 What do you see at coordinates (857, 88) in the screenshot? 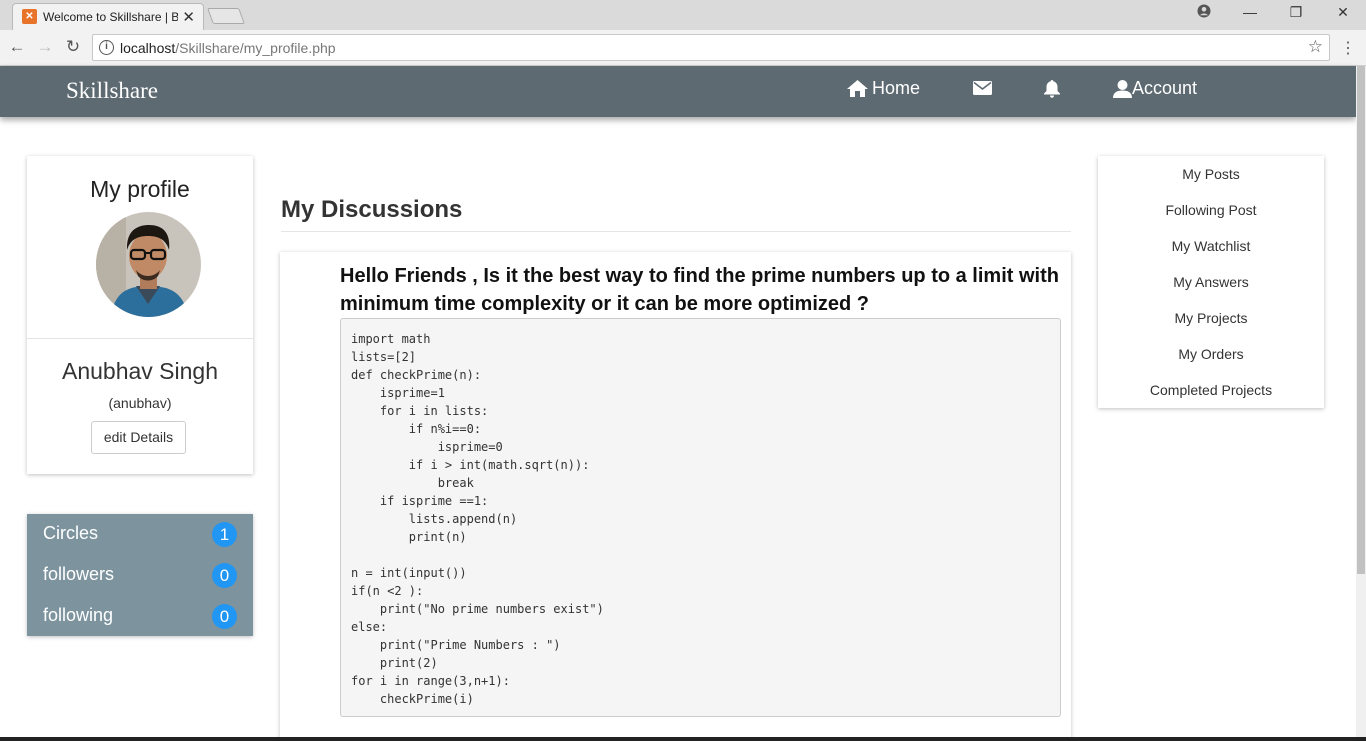
I see `home-icon` at bounding box center [857, 88].